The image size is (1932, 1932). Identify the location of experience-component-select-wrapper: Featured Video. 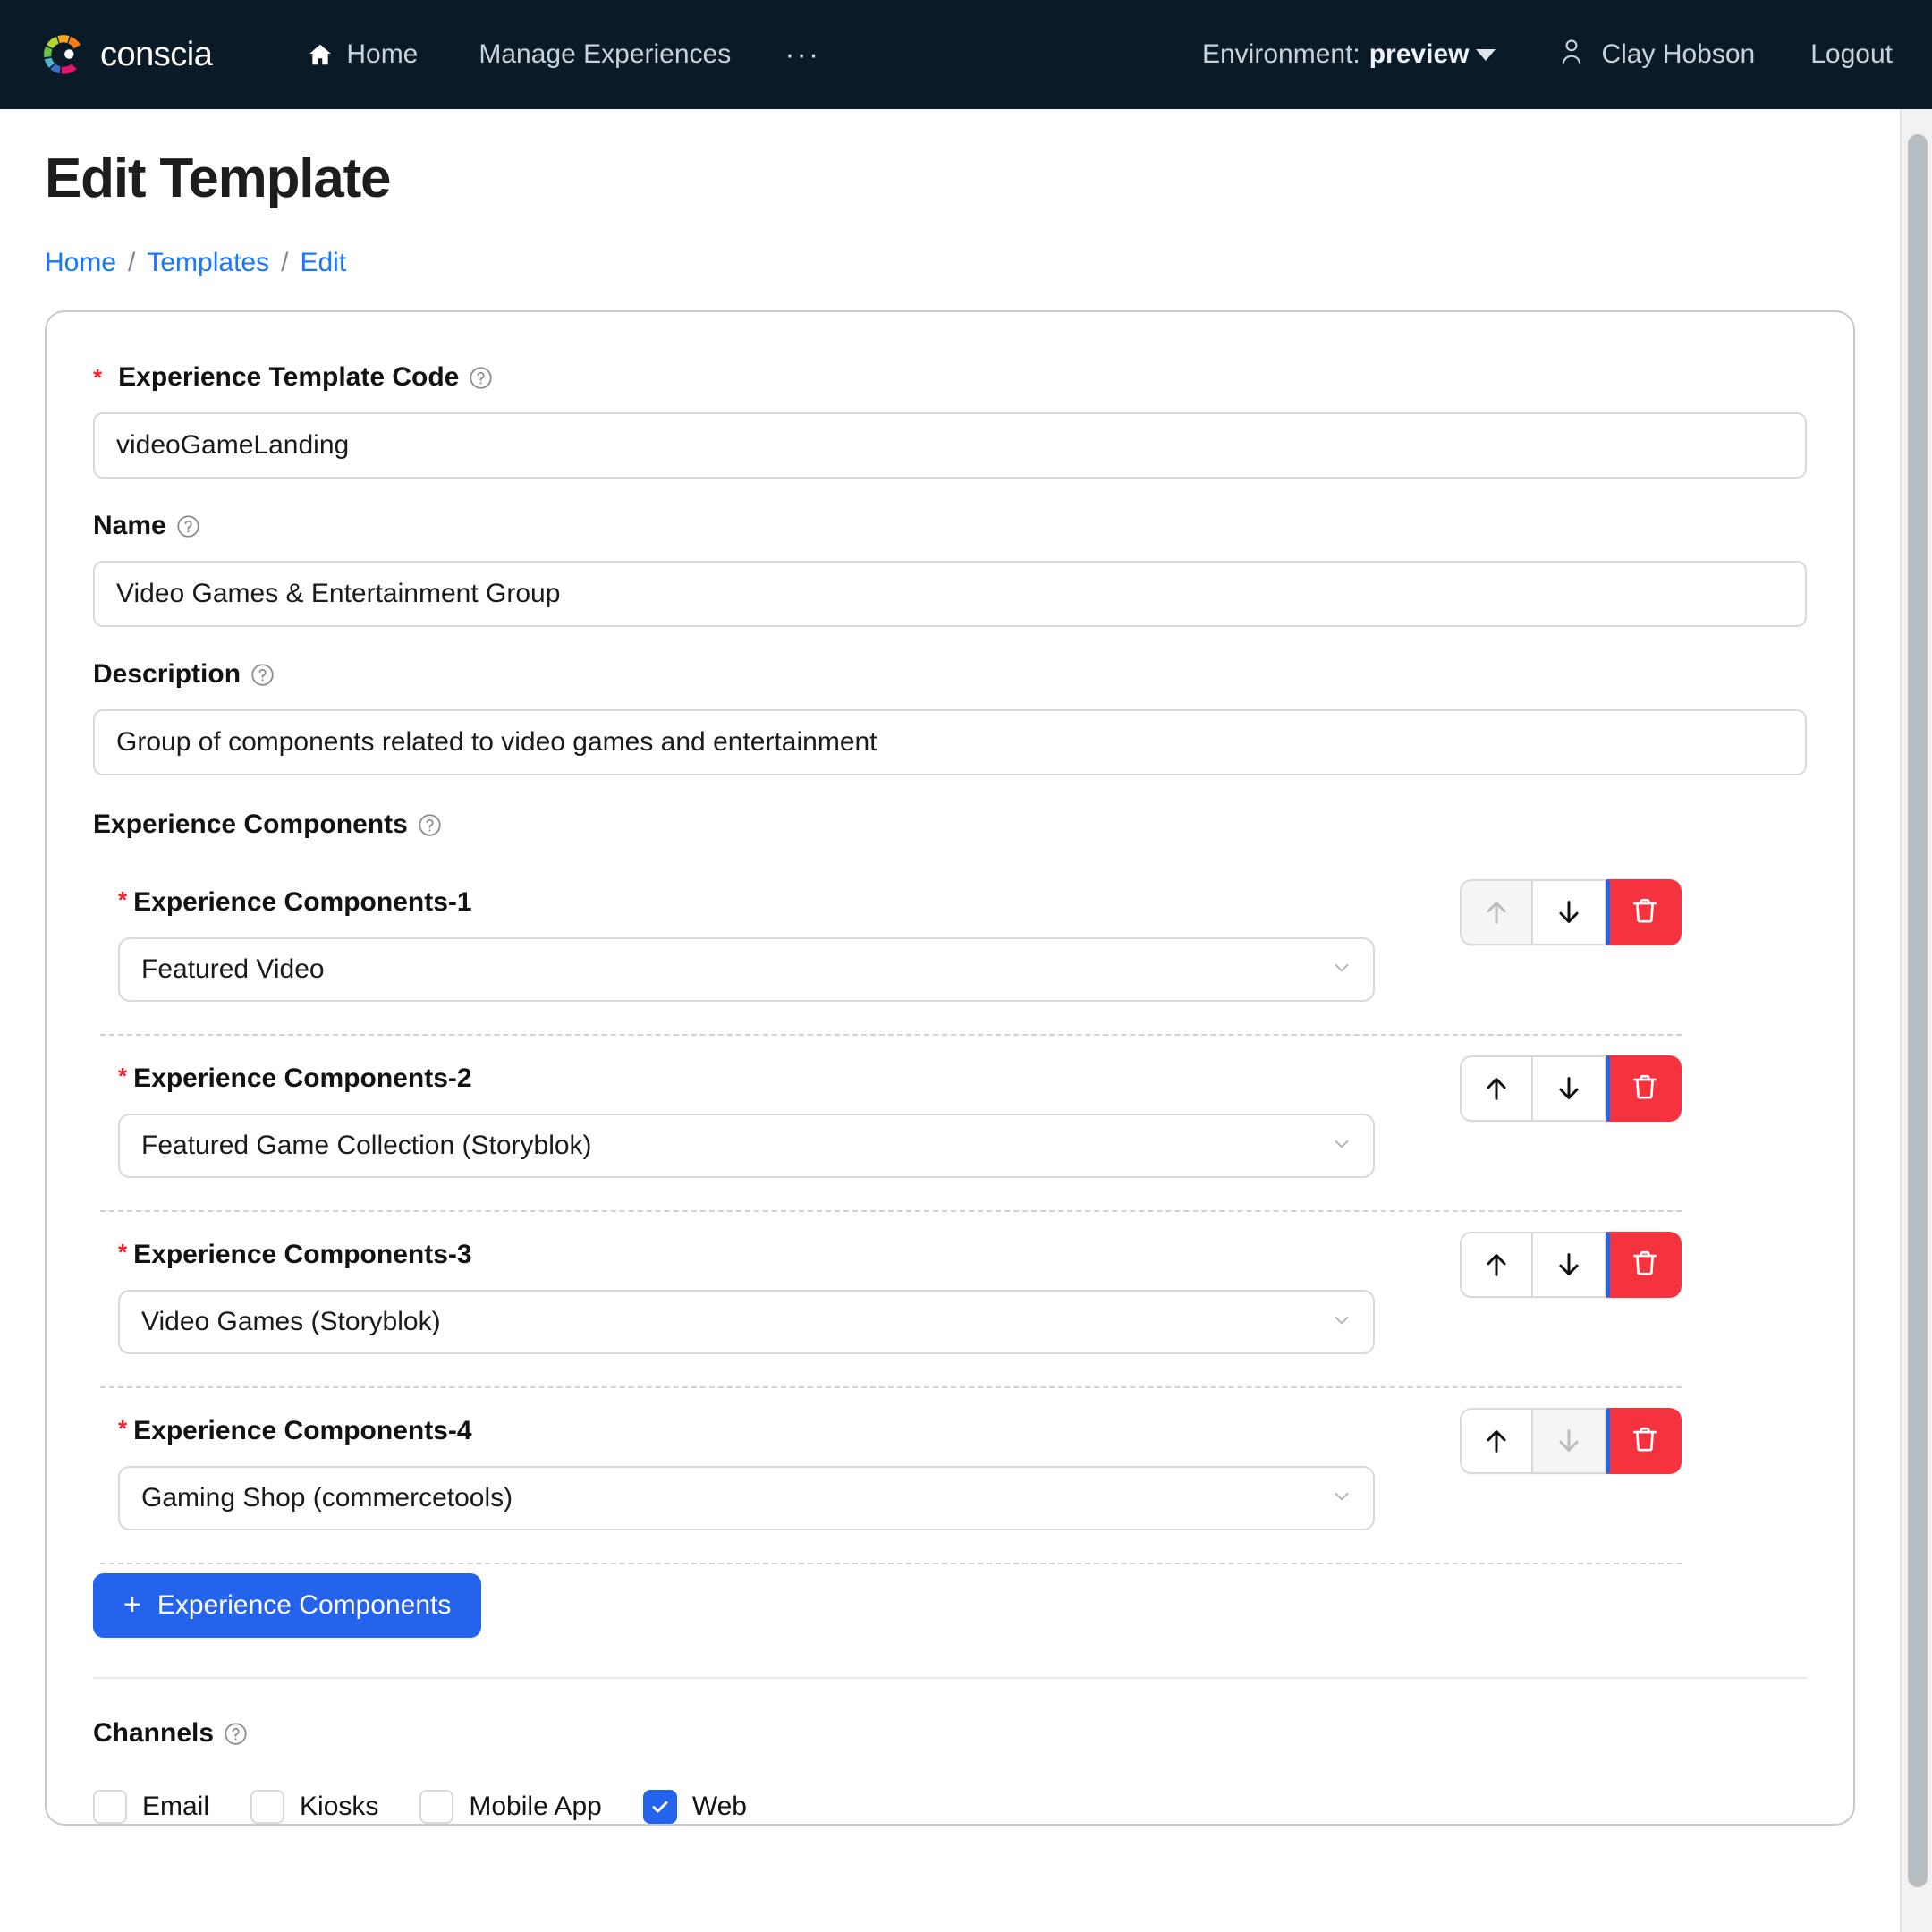
(746, 969).